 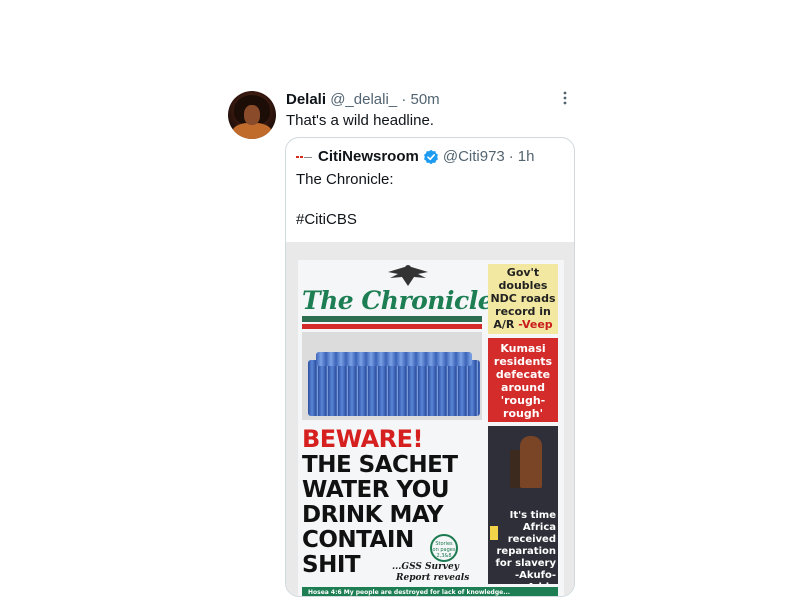 What do you see at coordinates (368, 157) in the screenshot?
I see `quoted-author-name: CitiNewsroom` at bounding box center [368, 157].